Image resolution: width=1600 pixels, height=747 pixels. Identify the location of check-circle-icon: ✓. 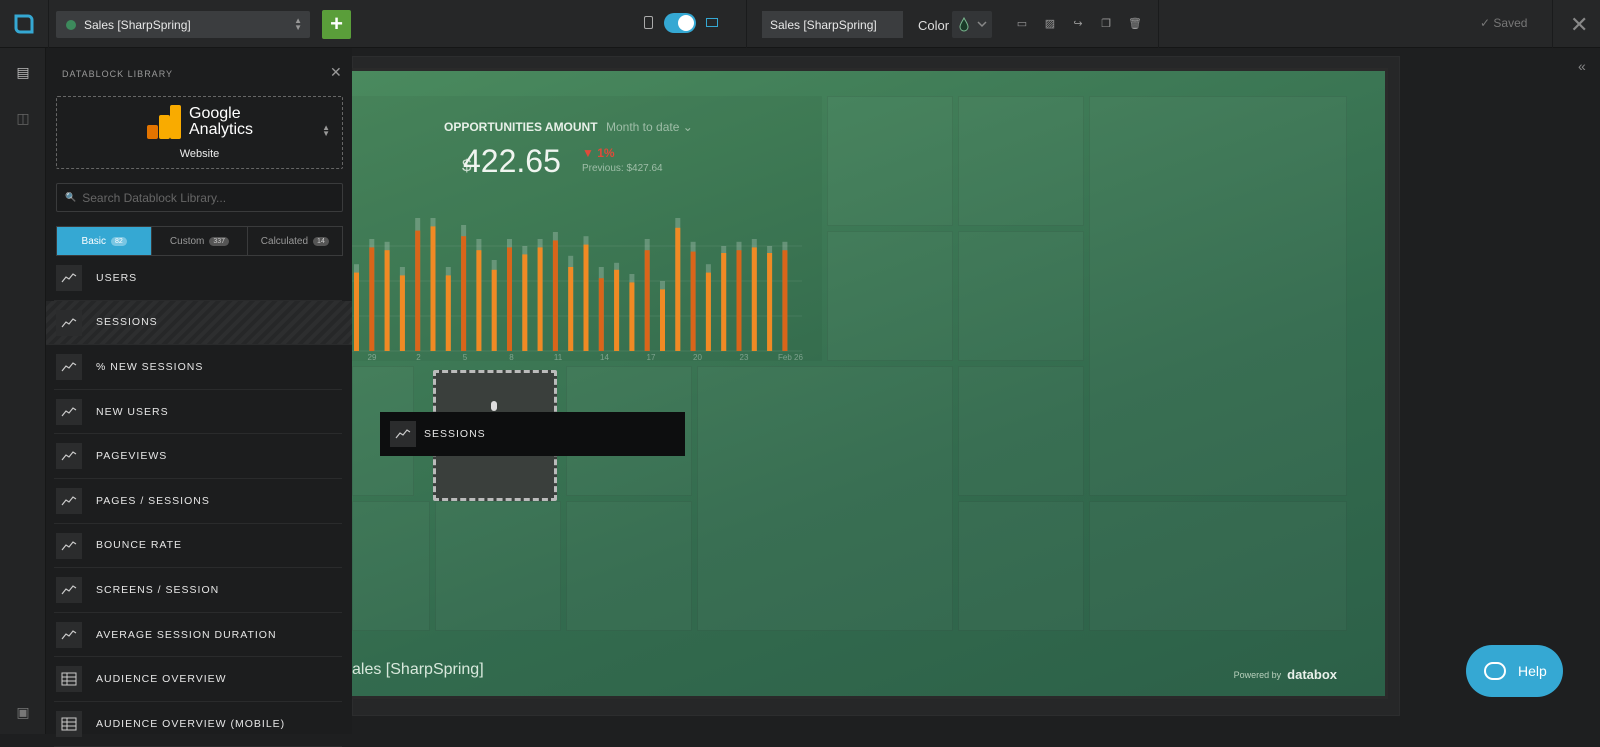
(1487, 23).